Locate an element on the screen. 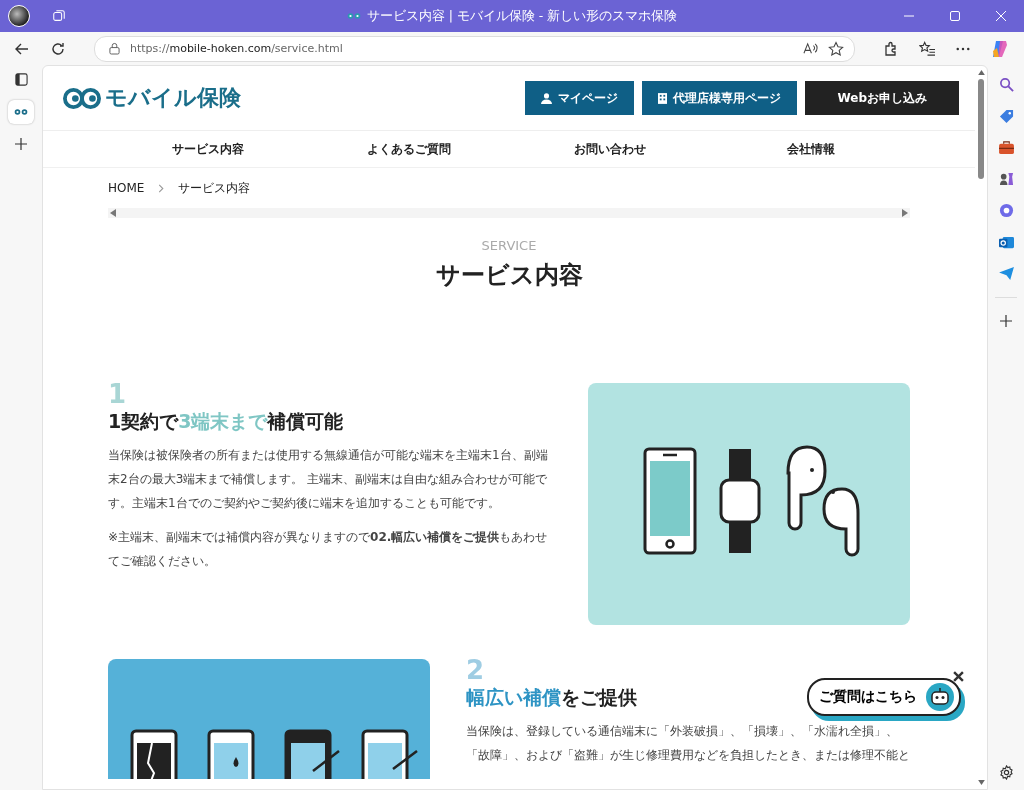 This screenshot has height=790, width=1024. settings-icon is located at coordinates (1006, 772).